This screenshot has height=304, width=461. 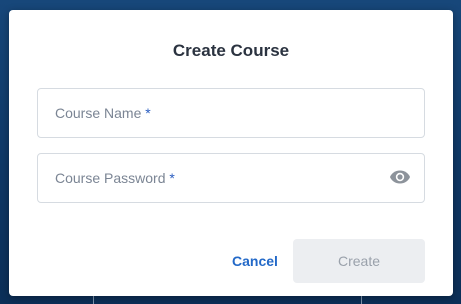 What do you see at coordinates (98, 113) in the screenshot?
I see `course-name-label-text: Course Name` at bounding box center [98, 113].